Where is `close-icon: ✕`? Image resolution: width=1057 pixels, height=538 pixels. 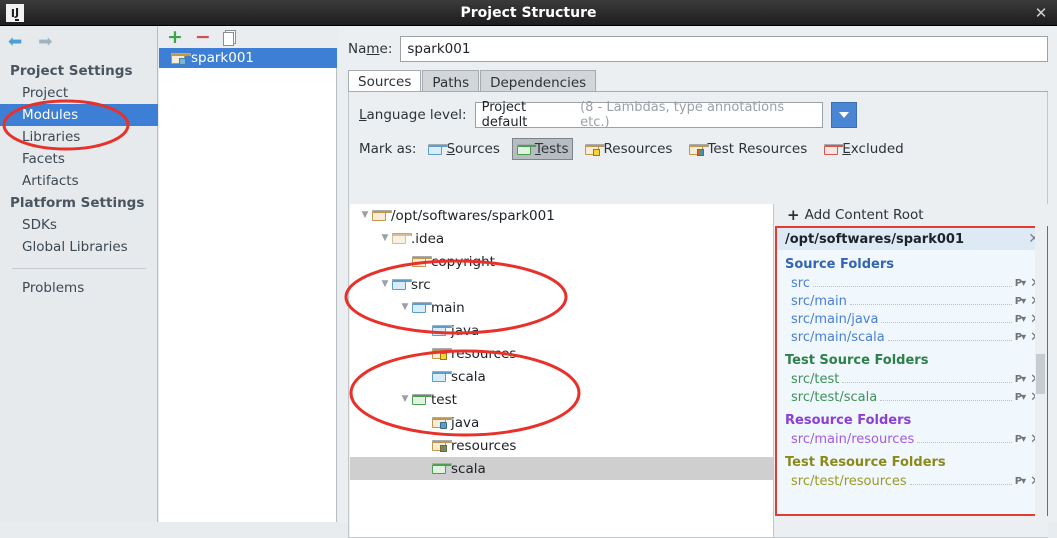 close-icon: ✕ is located at coordinates (1041, 13).